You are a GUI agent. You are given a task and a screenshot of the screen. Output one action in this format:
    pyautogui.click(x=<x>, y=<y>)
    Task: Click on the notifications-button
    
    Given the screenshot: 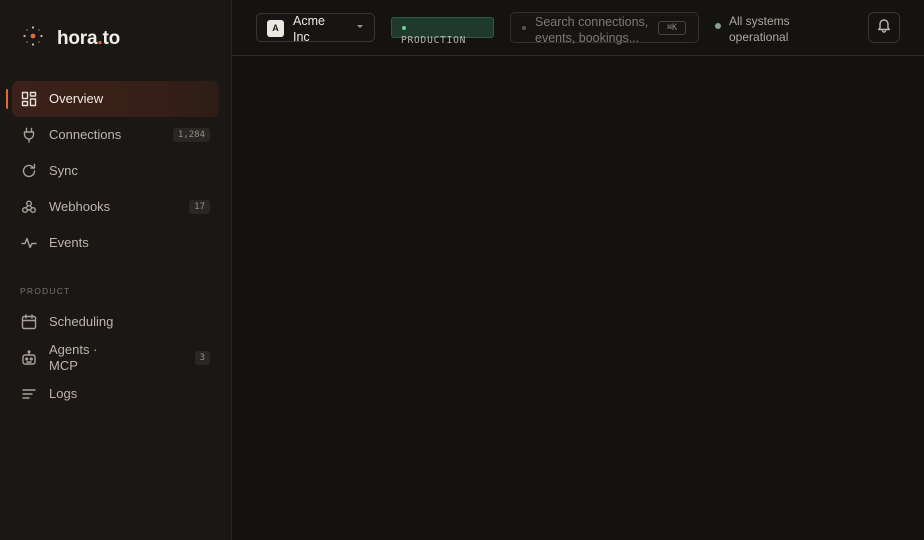 What is the action you would take?
    pyautogui.click(x=884, y=27)
    